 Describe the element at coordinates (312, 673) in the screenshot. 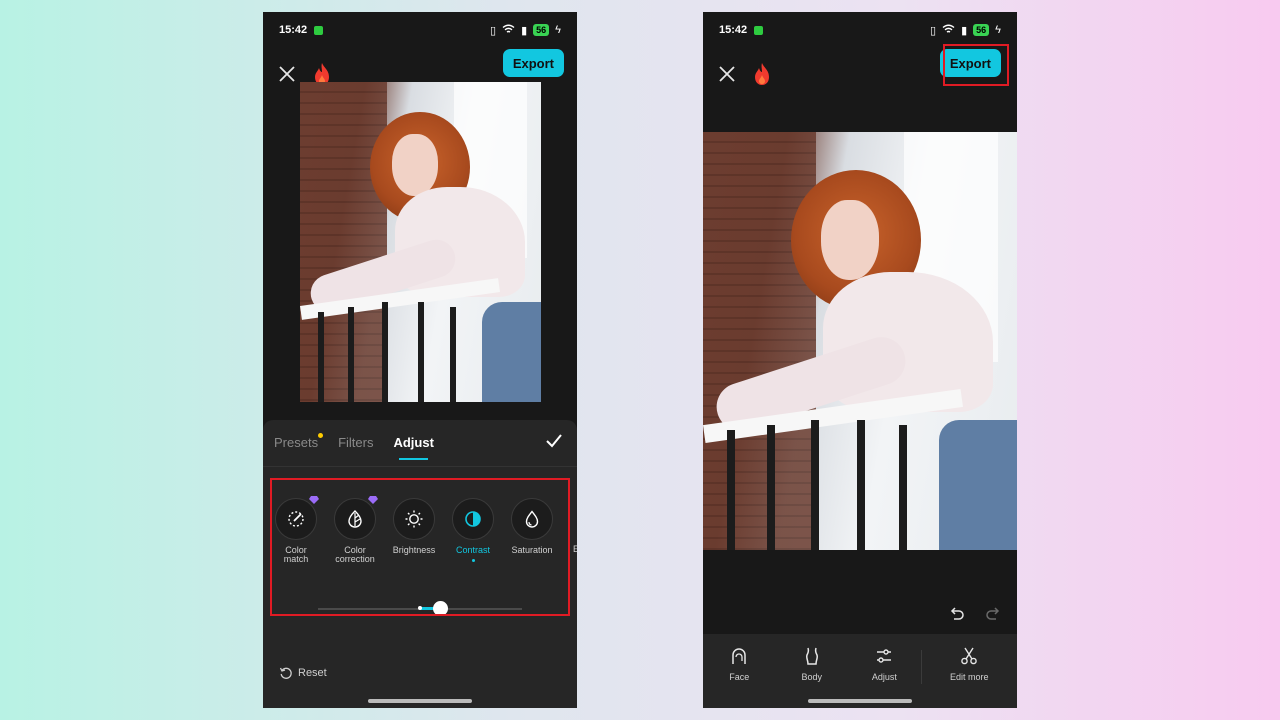

I see `reset-label: Reset` at that location.